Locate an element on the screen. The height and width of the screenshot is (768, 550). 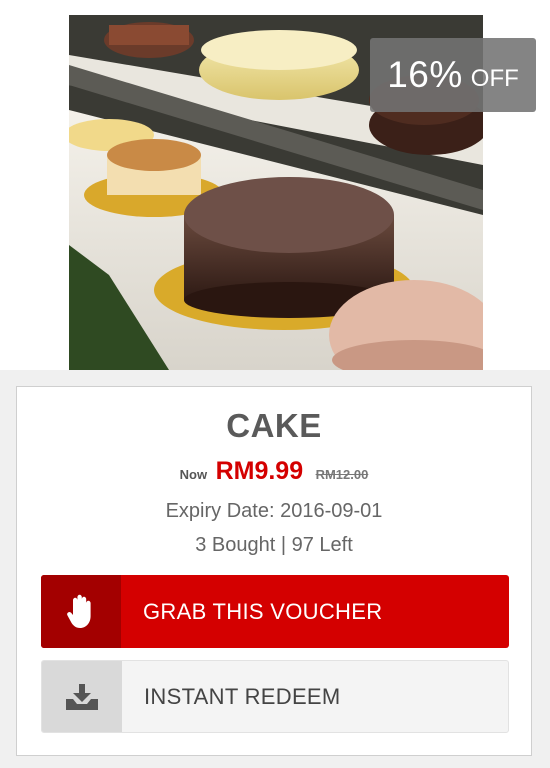
voucher-stats: 3 Bought | 97 Left is located at coordinates (274, 545).